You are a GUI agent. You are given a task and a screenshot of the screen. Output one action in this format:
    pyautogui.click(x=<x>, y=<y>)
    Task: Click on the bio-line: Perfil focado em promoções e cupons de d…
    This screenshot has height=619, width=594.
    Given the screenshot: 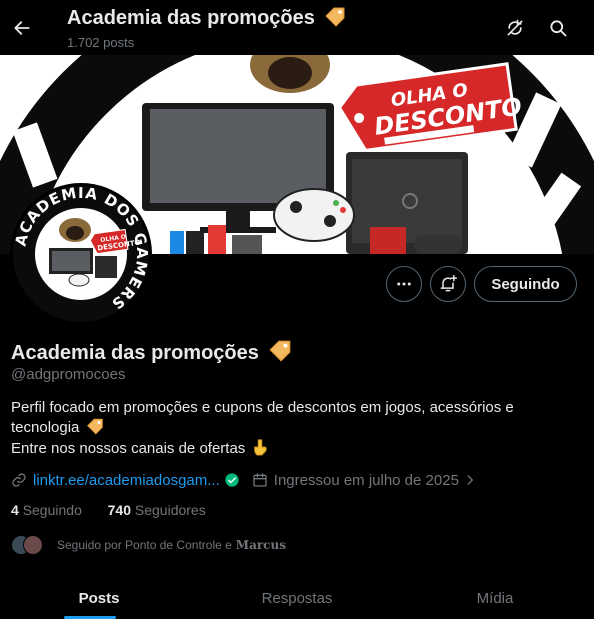 What is the action you would take?
    pyautogui.click(x=262, y=407)
    